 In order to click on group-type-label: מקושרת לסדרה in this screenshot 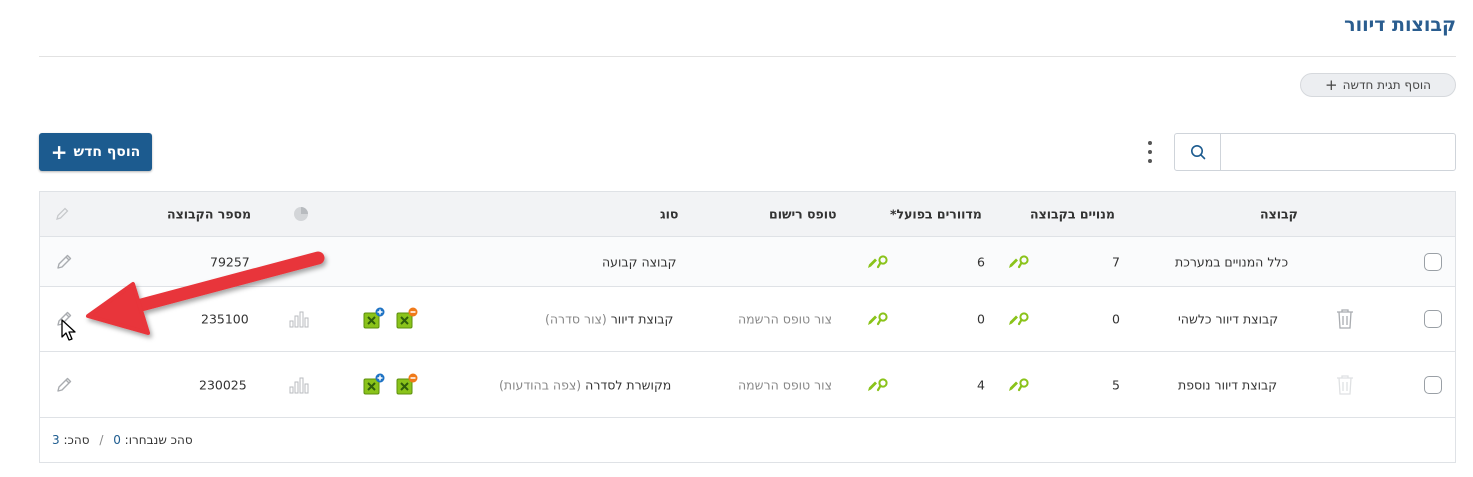, I will do `click(628, 384)`.